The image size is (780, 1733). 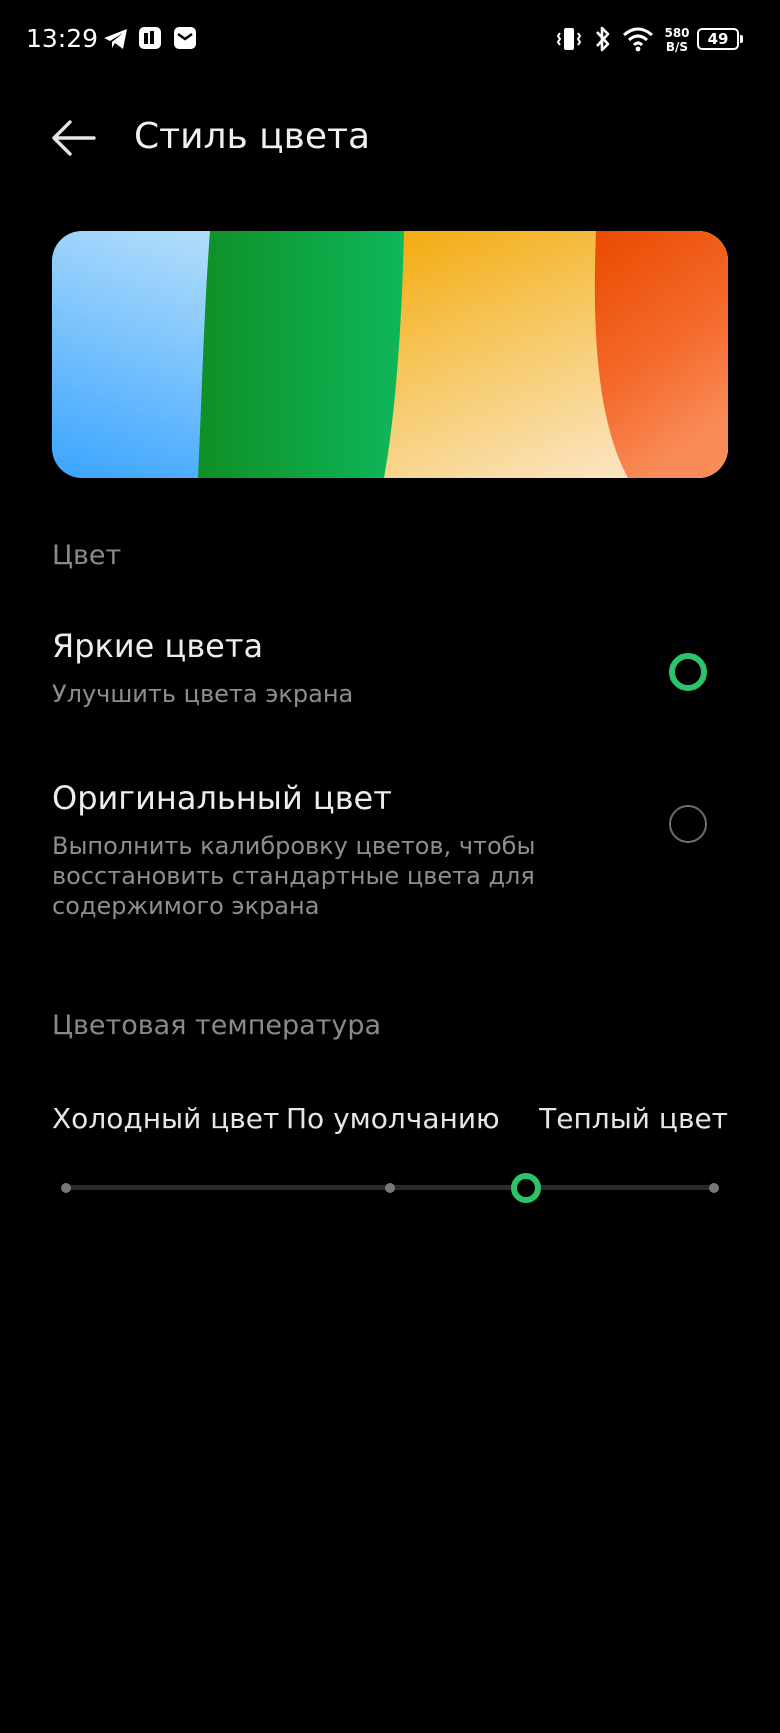 What do you see at coordinates (569, 39) in the screenshot?
I see `vibrate-icon` at bounding box center [569, 39].